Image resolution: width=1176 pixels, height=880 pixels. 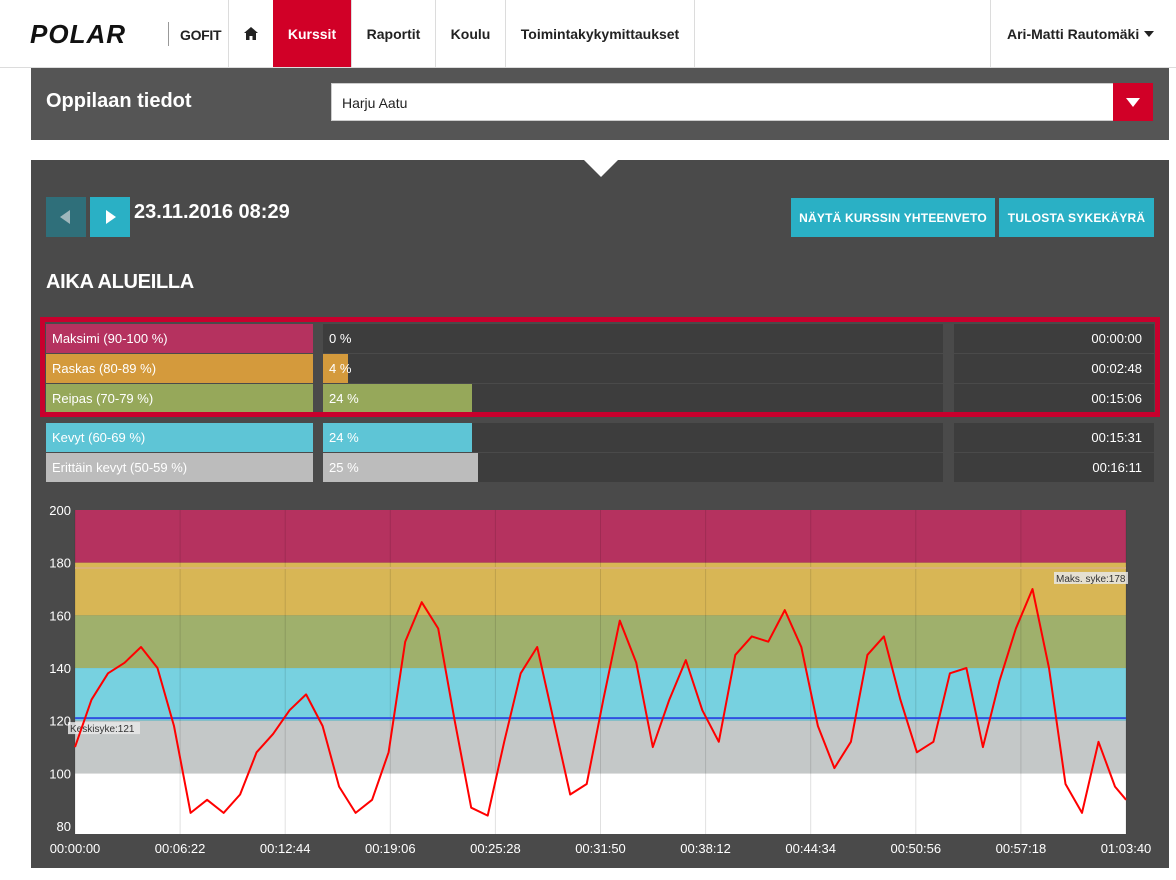 What do you see at coordinates (180, 848) in the screenshot?
I see `x-tick-label: 00:06:22` at bounding box center [180, 848].